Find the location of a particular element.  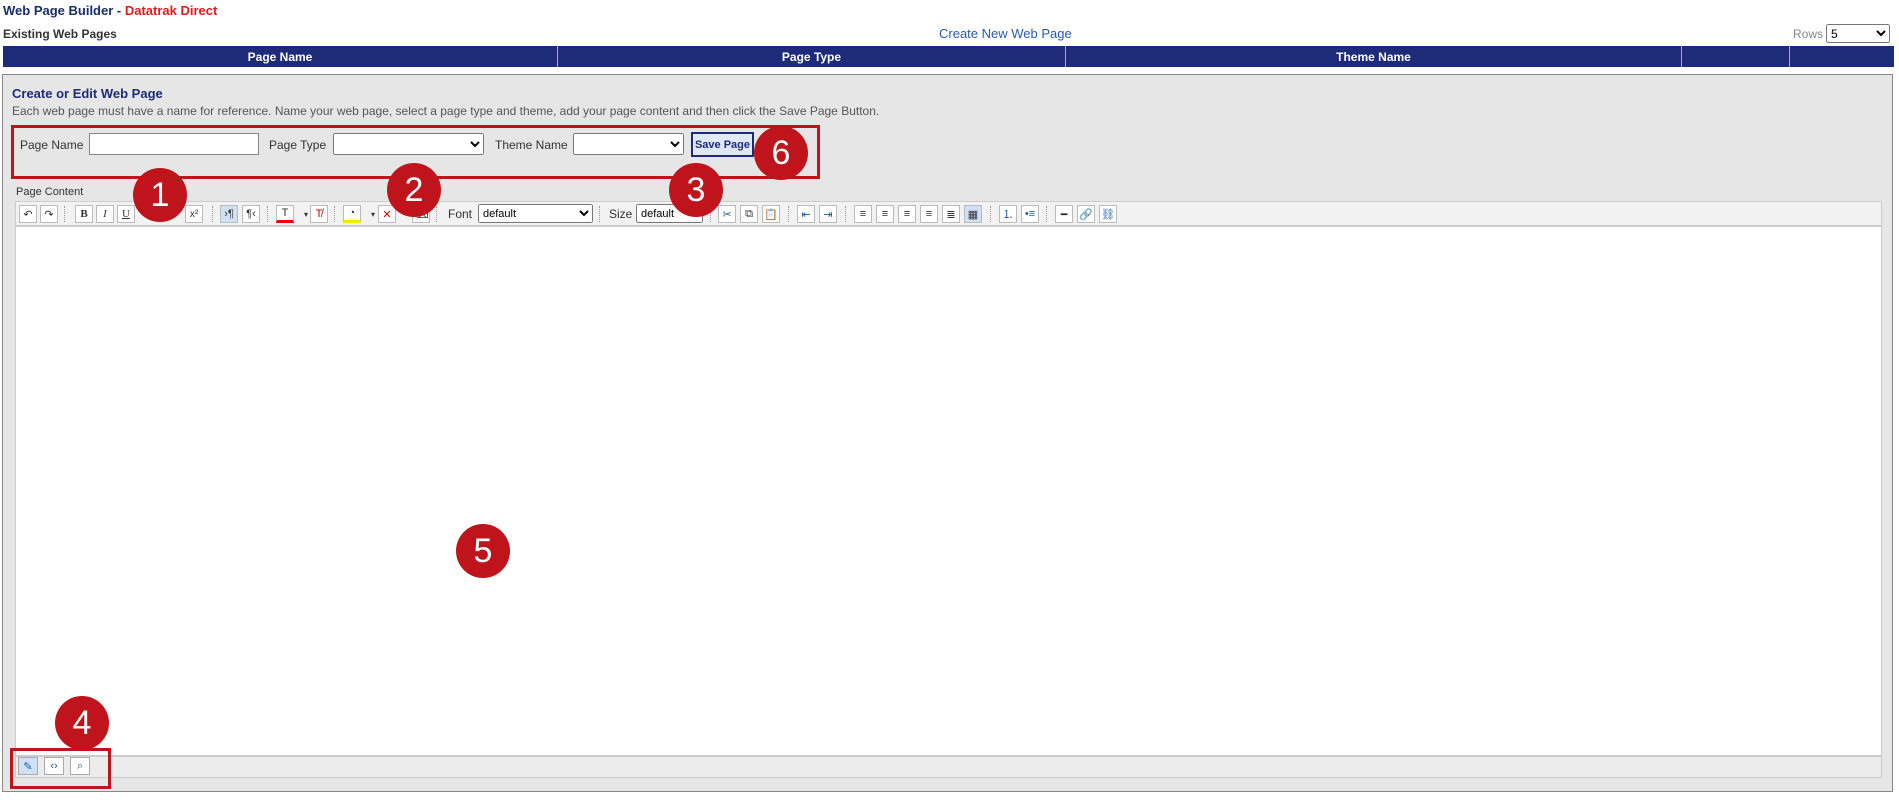

align-center-icon: ≡ is located at coordinates (907, 214).